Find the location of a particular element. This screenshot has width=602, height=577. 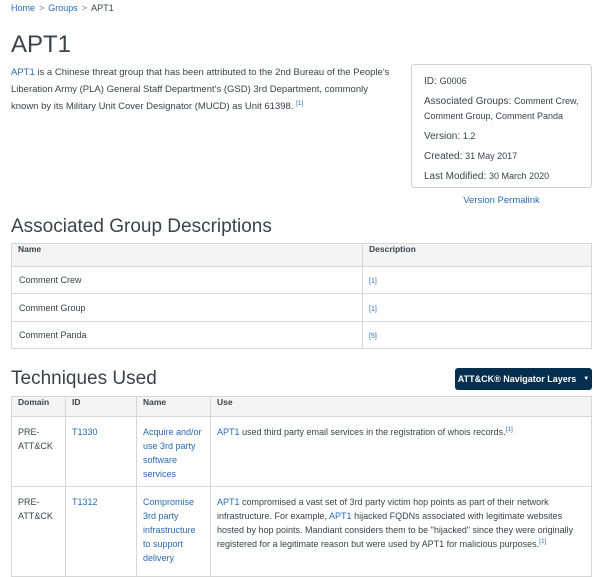

version-label: Version: is located at coordinates (442, 136).